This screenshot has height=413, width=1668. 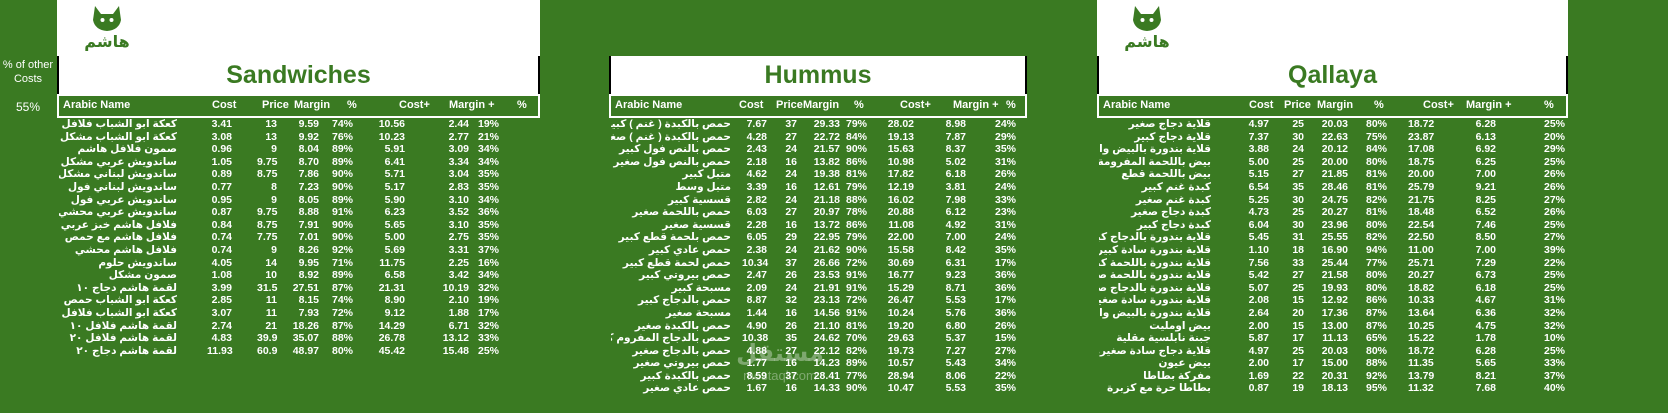 What do you see at coordinates (754, 137) in the screenshot?
I see `cell-value: 4.28` at bounding box center [754, 137].